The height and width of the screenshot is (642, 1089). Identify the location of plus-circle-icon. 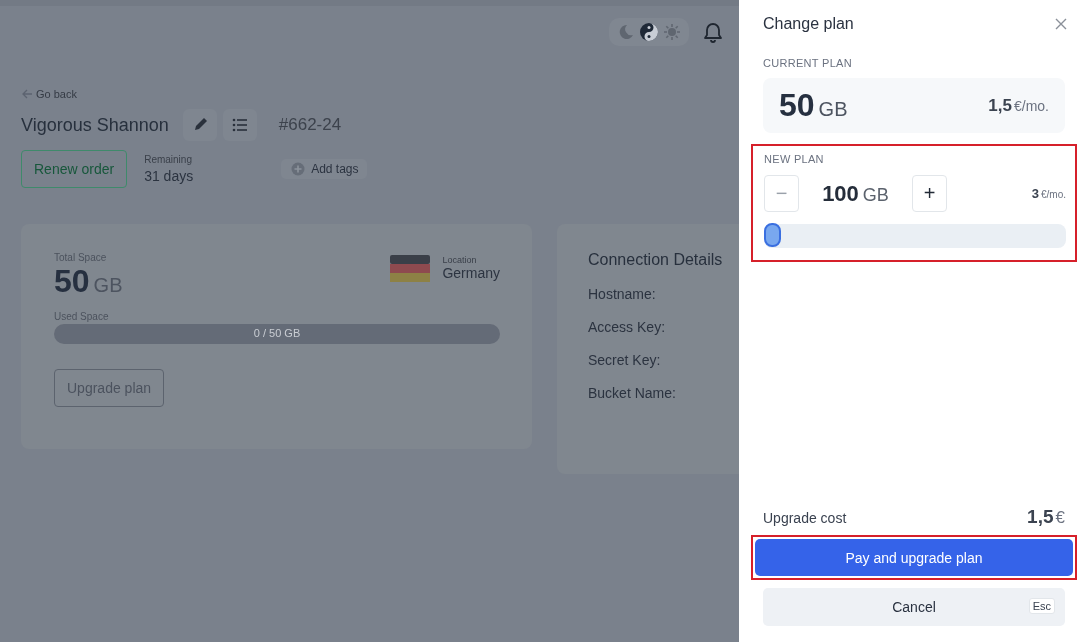
(298, 169).